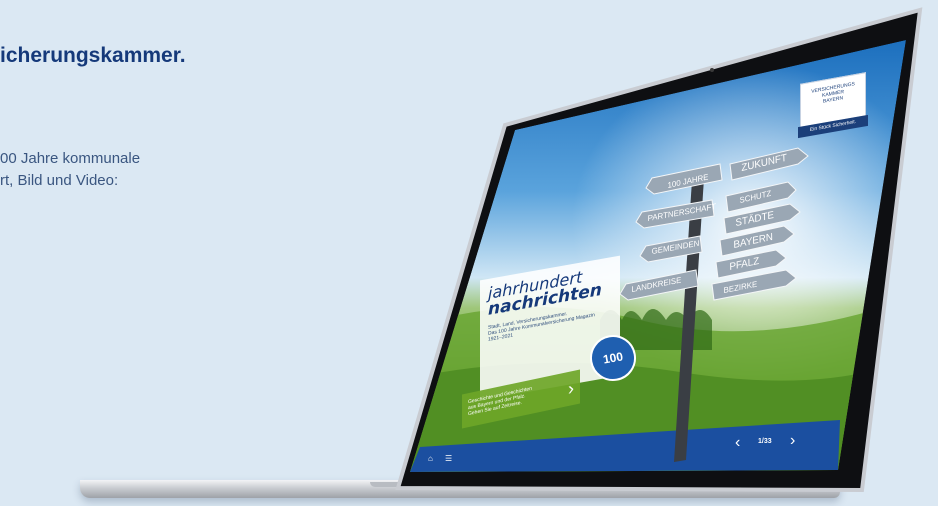  Describe the element at coordinates (737, 443) in the screenshot. I see `chevron-left-icon: ‹` at that location.